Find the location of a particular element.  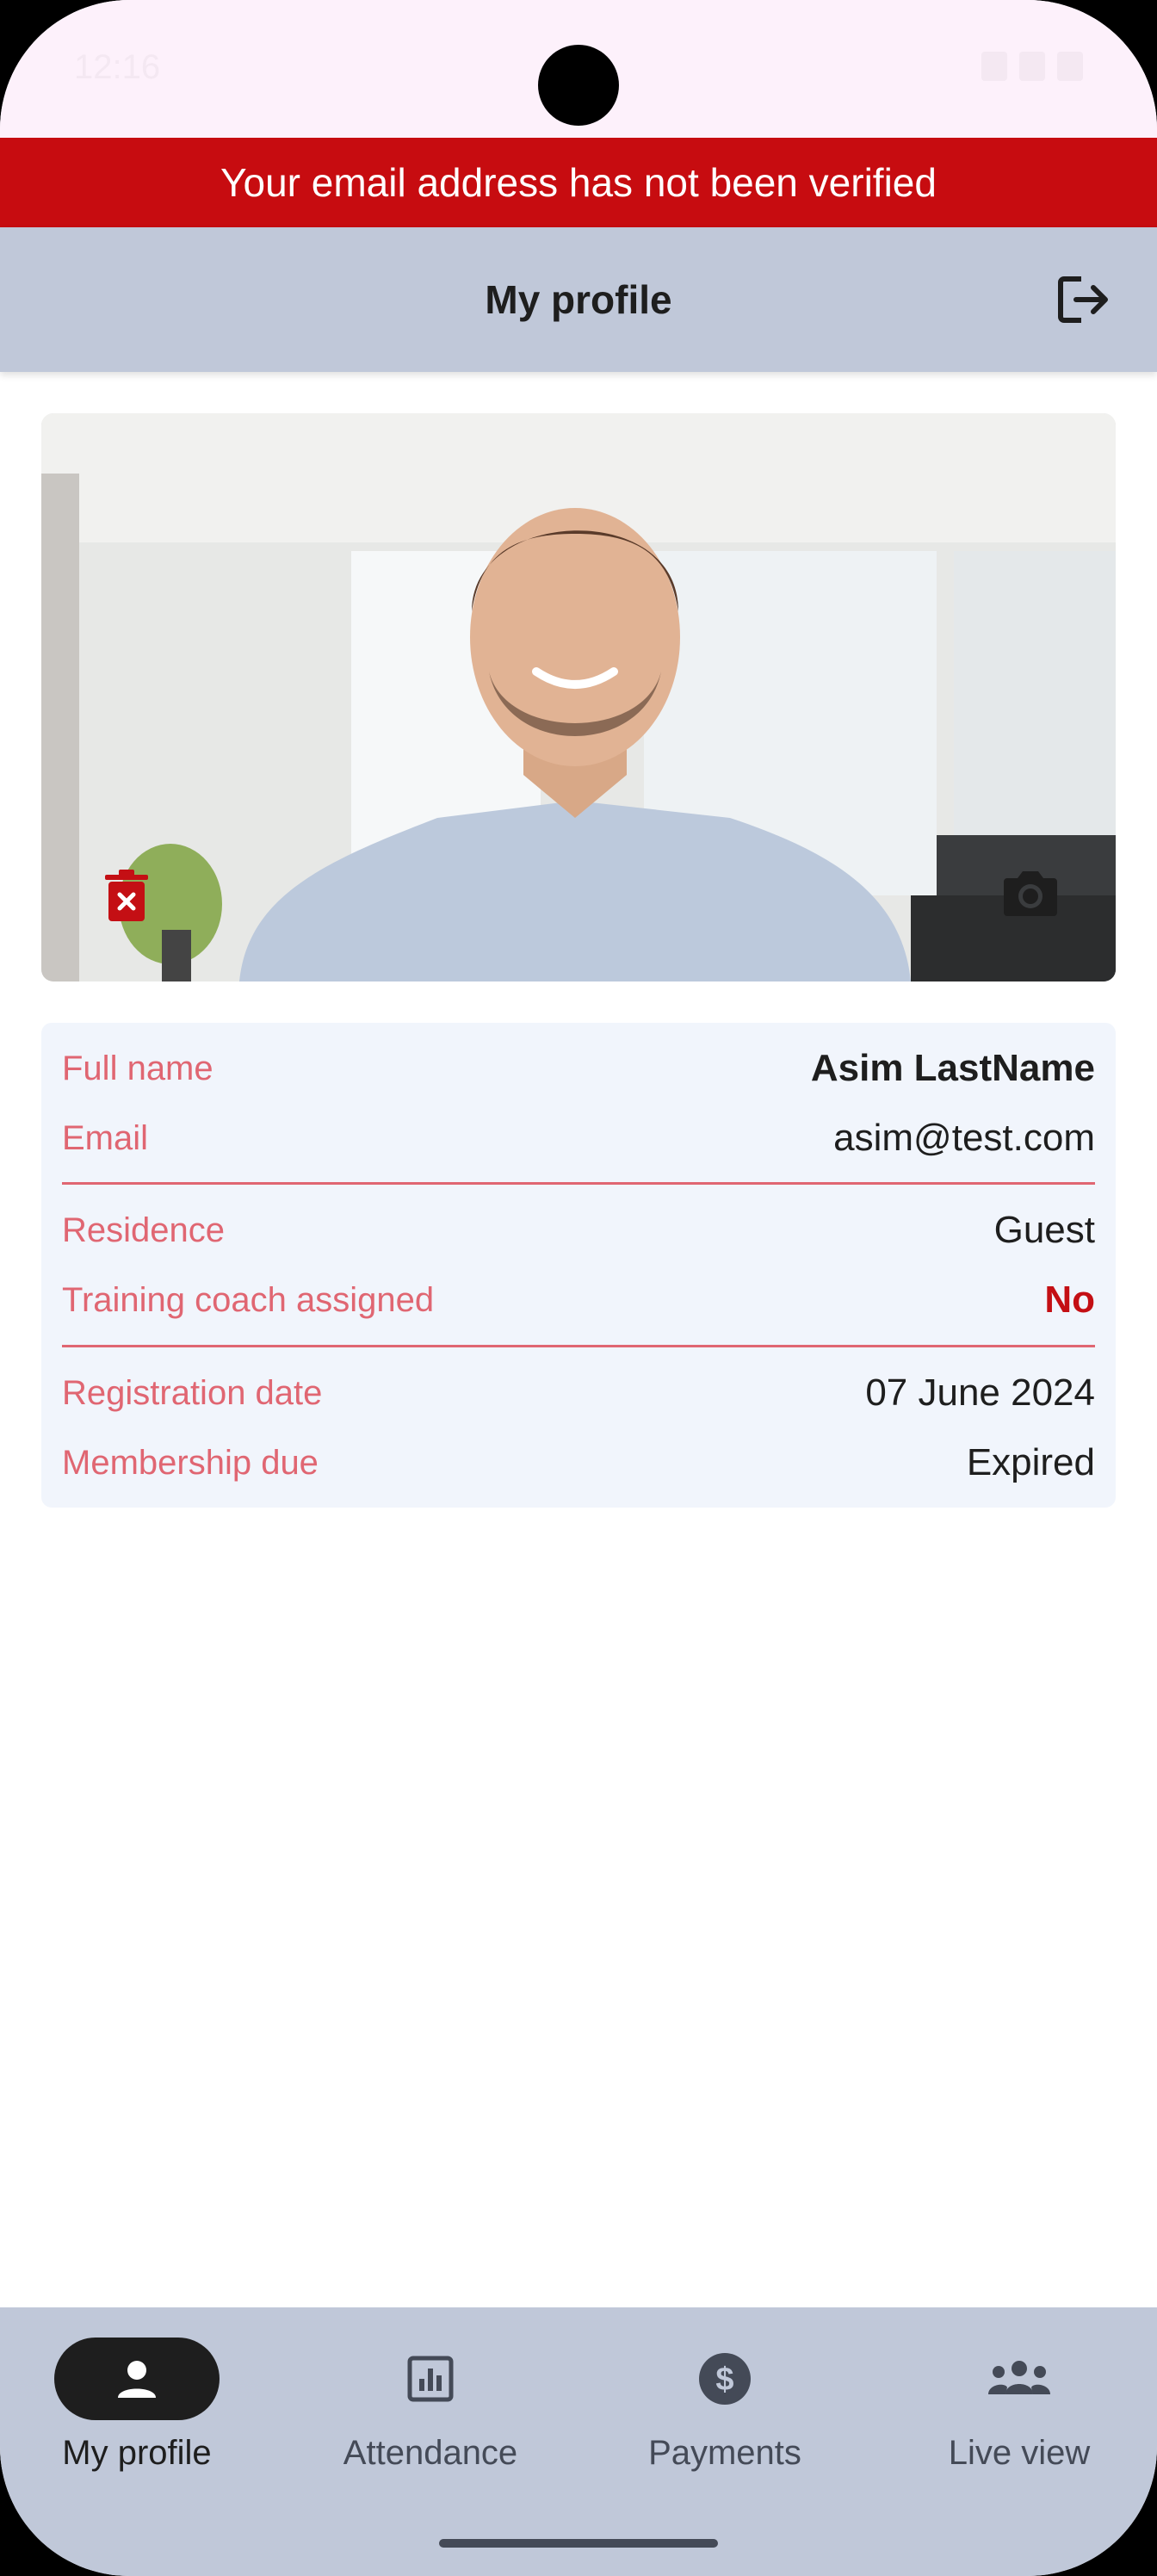

status-time: 12:16 is located at coordinates (118, 67).